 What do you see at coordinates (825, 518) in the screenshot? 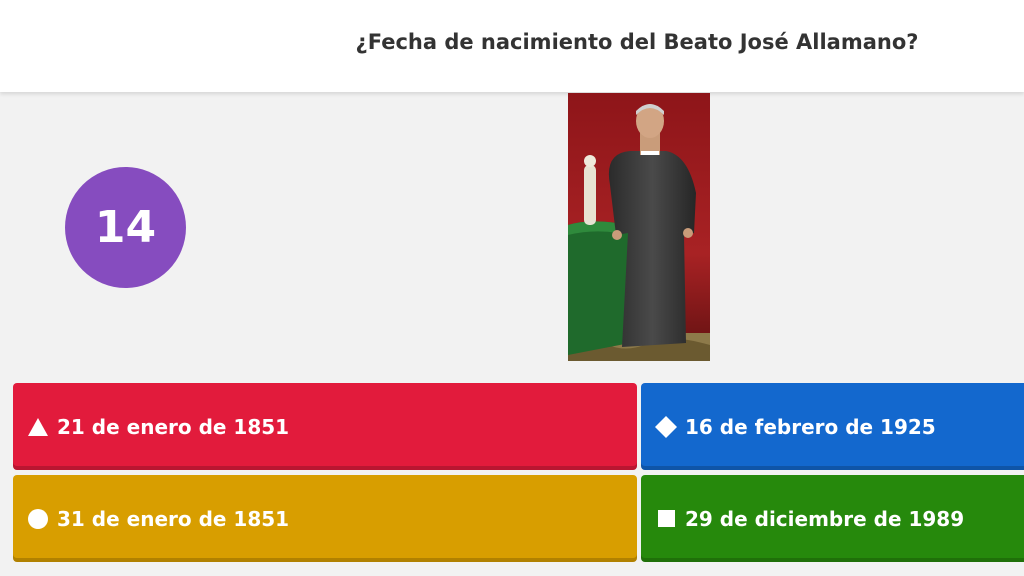
I see `answer-label: 29 de diciembre de 1989` at bounding box center [825, 518].